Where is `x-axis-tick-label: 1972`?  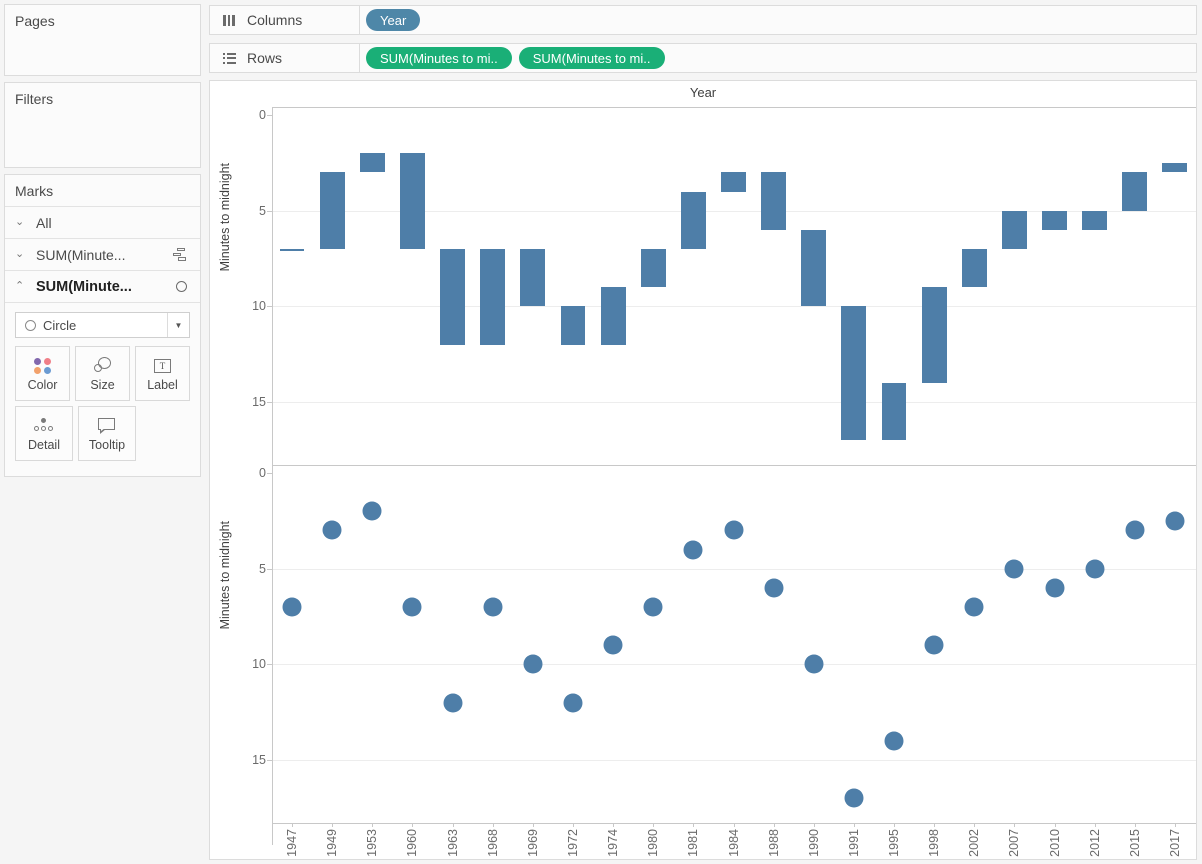 x-axis-tick-label: 1972 is located at coordinates (573, 843).